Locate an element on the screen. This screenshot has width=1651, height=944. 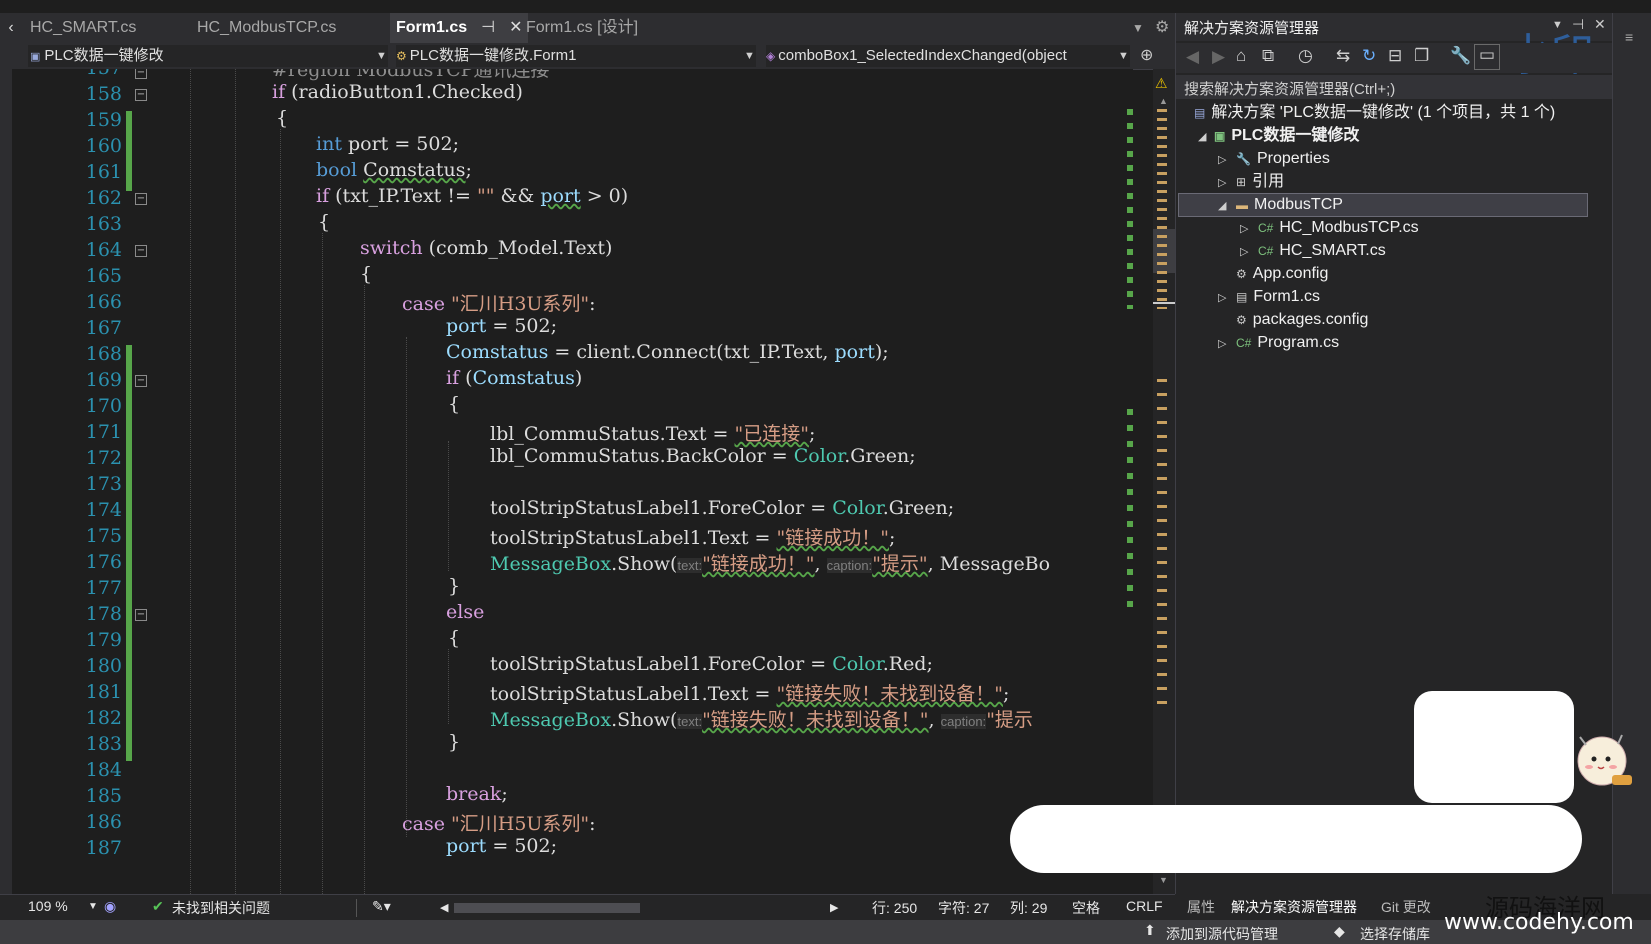
class-dropdown: ⚙ PLC数据一键修改.Form1 ▼ is located at coordinates (576, 56).